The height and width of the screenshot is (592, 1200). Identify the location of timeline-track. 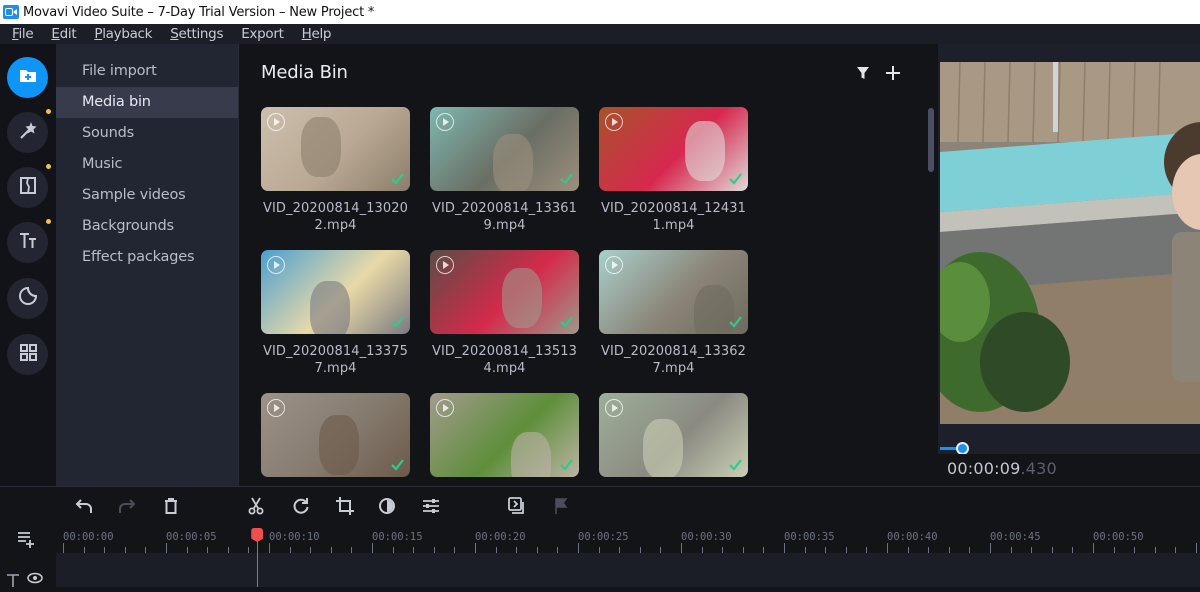
(628, 570).